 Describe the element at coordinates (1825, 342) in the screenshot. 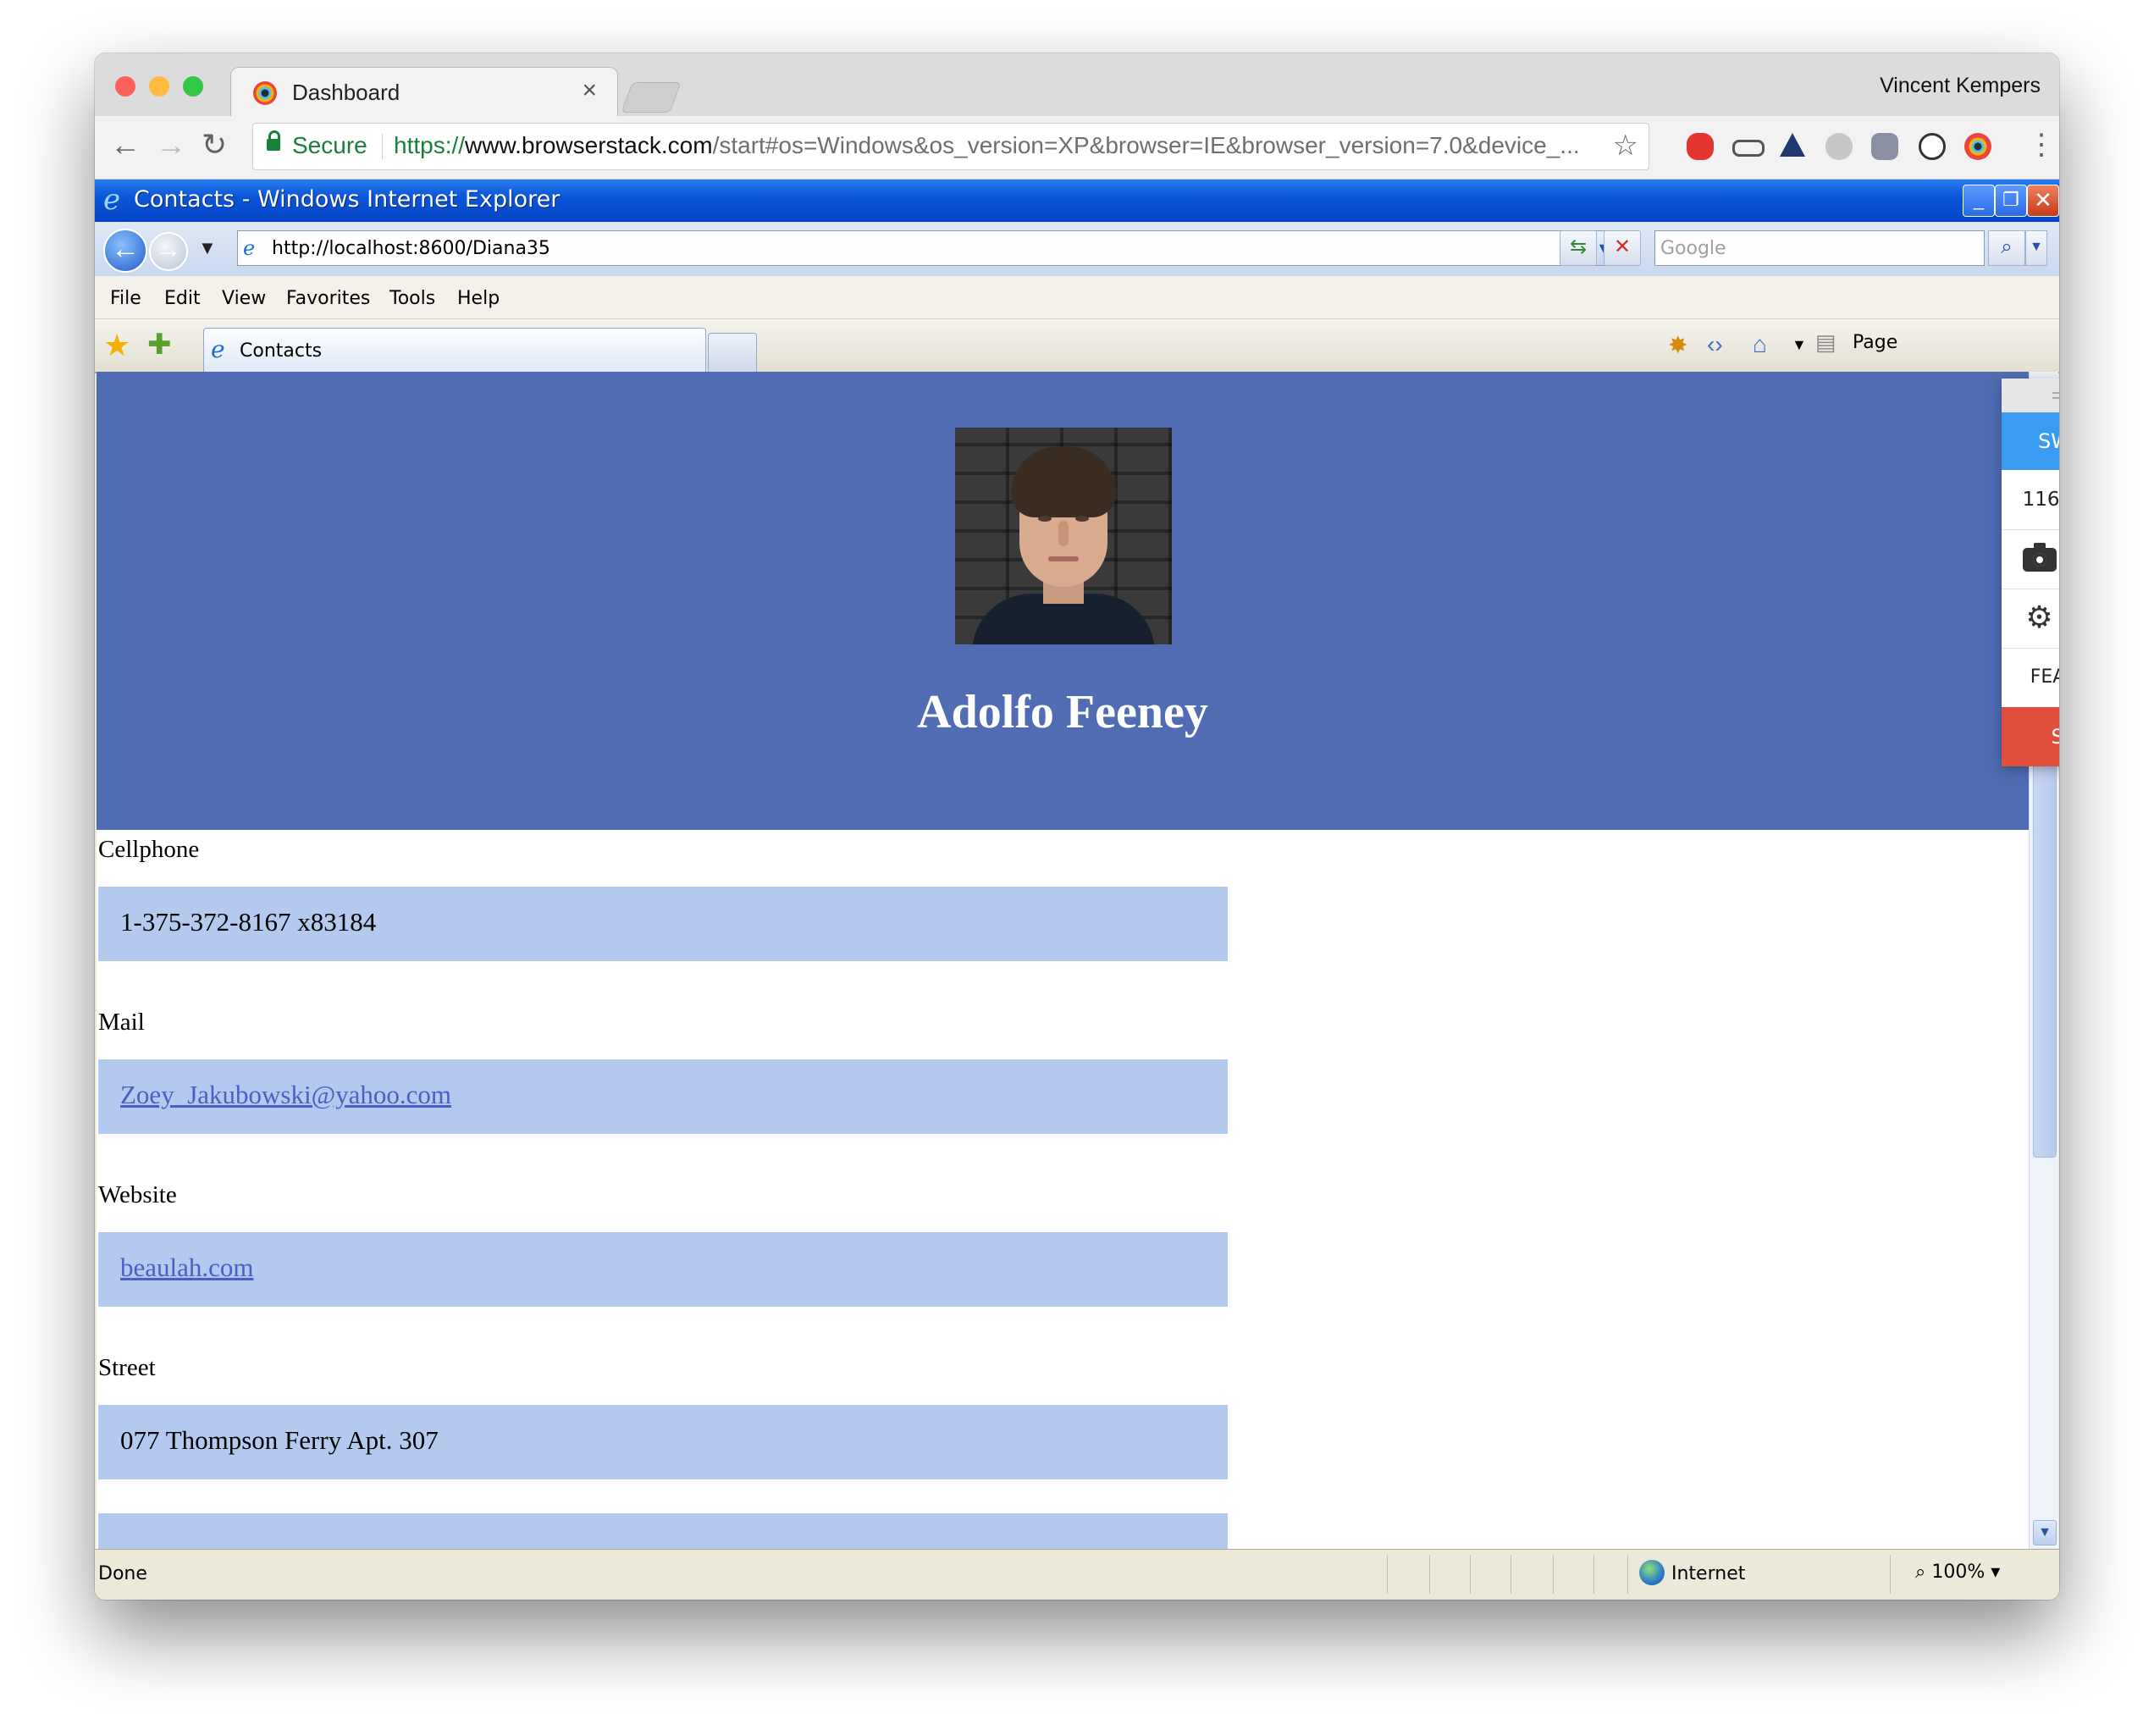

I see `page-icon: ▤` at that location.